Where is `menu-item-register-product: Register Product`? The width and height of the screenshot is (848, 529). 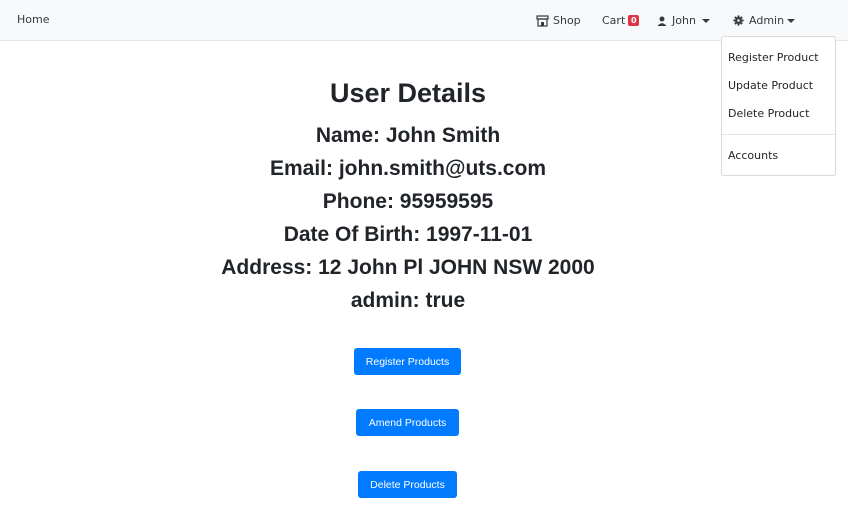
menu-item-register-product: Register Product is located at coordinates (773, 57).